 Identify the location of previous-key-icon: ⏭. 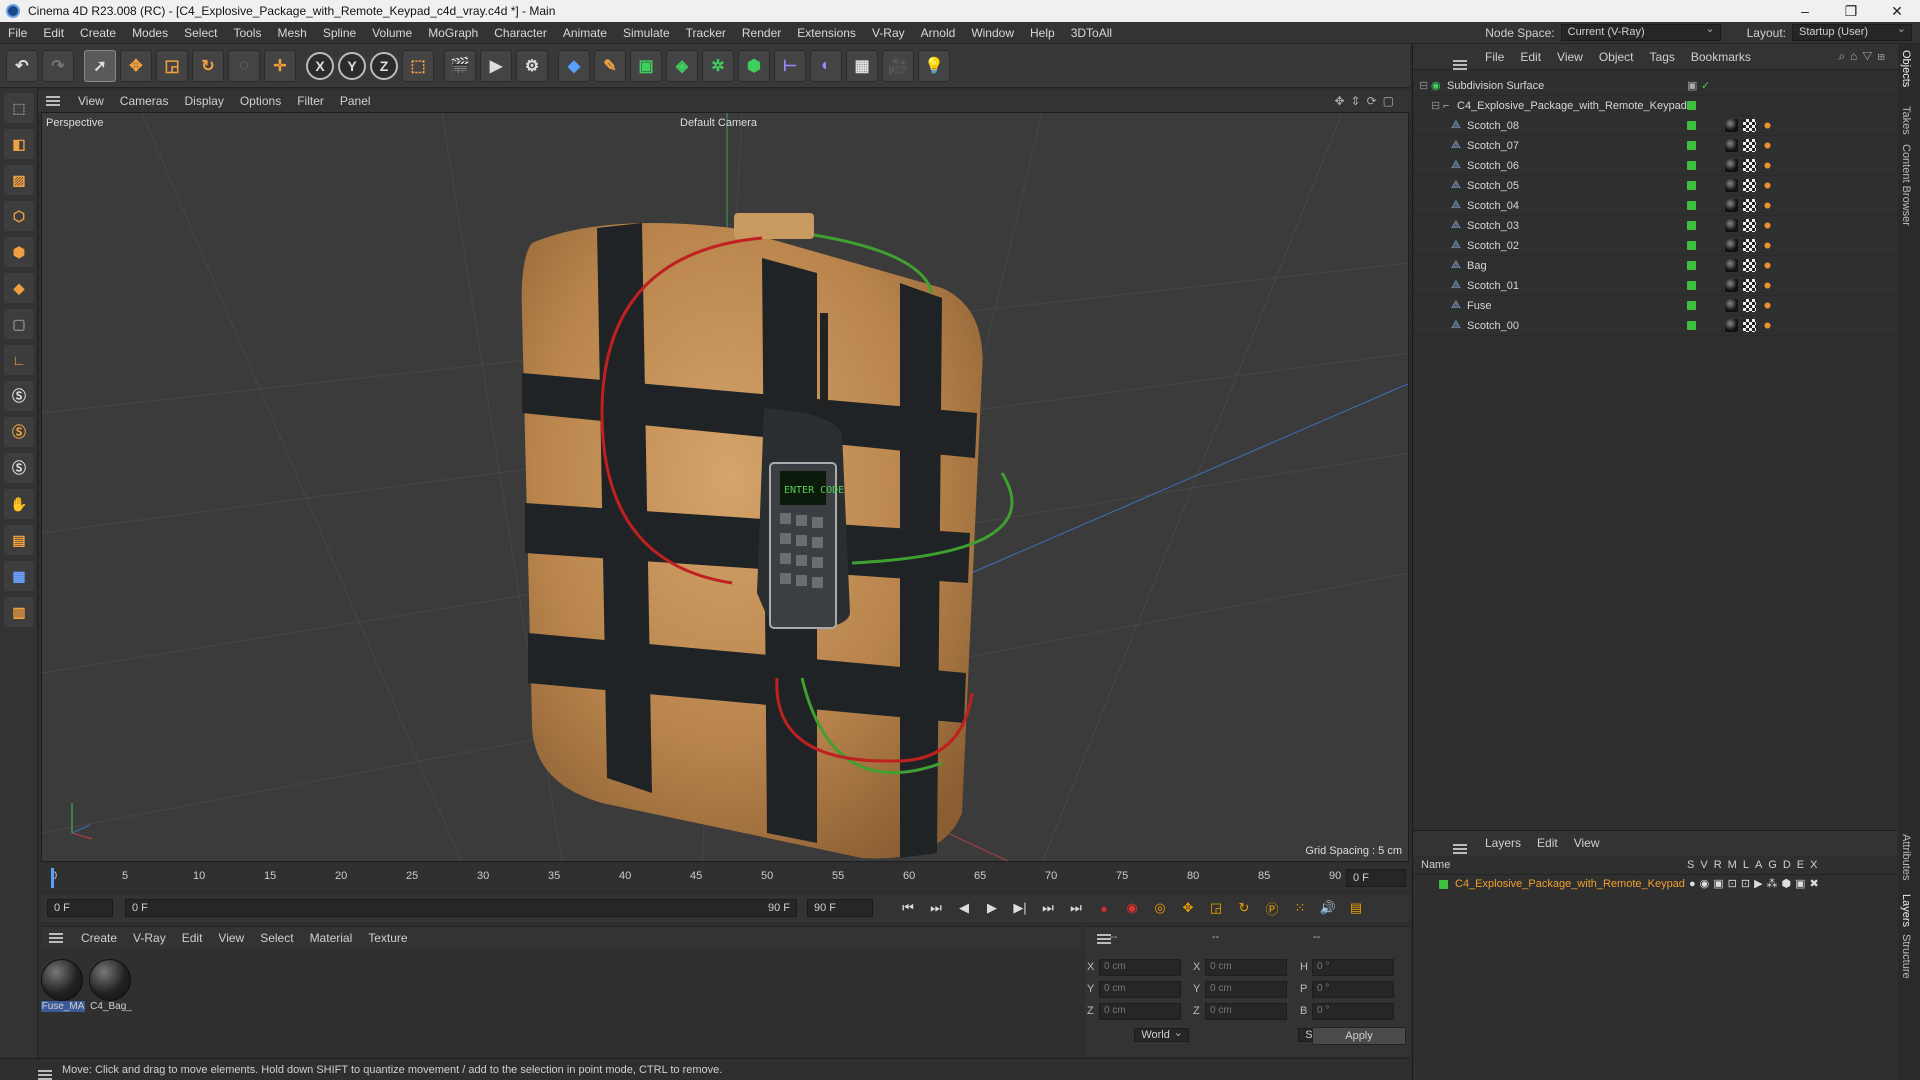
(936, 908).